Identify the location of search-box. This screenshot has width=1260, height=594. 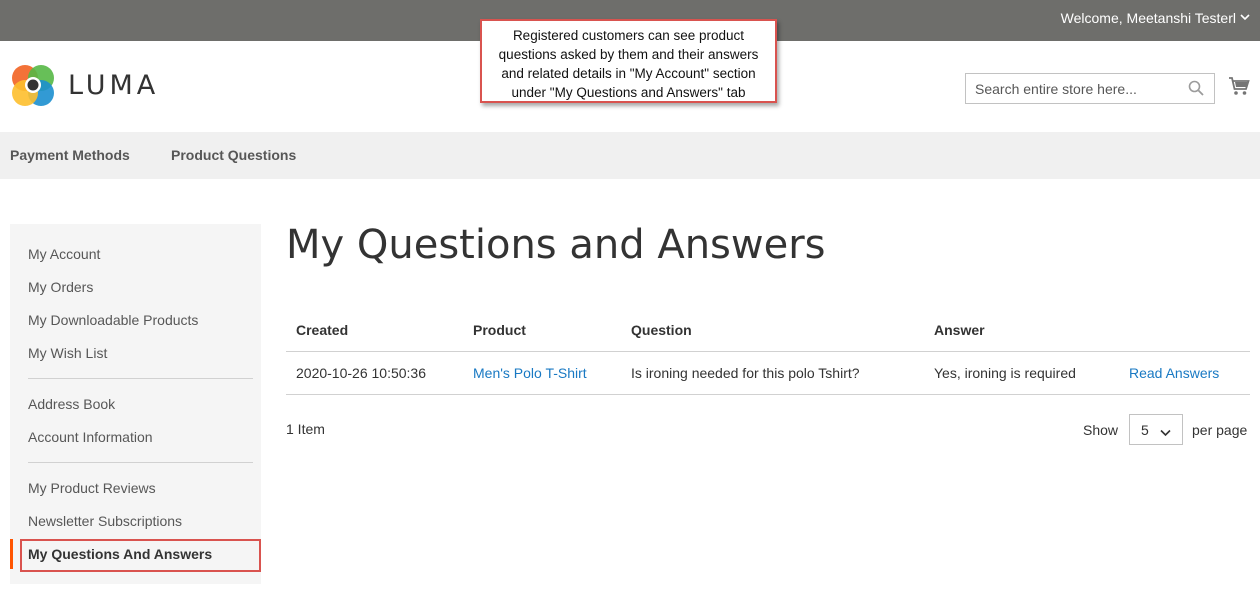
(1090, 88).